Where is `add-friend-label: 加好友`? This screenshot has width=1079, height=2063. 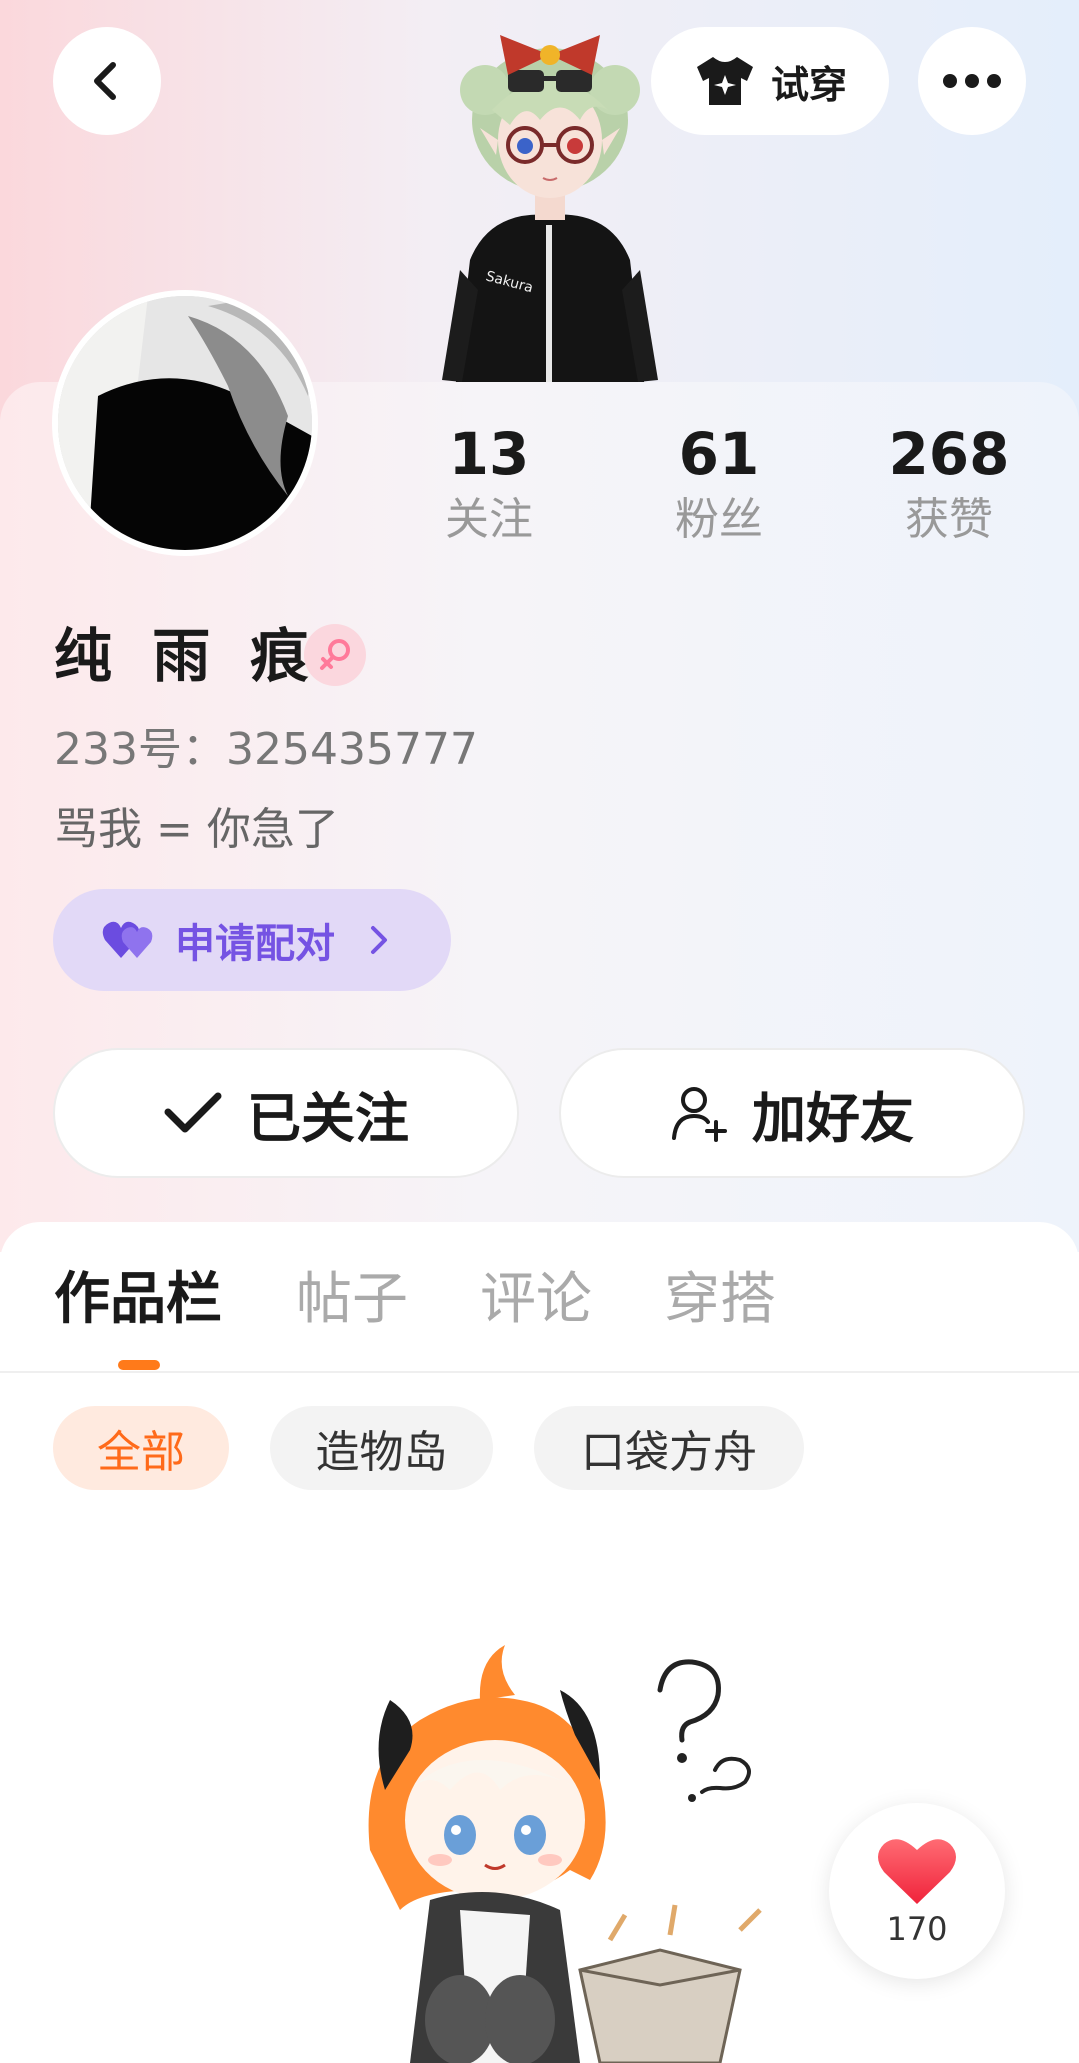
add-friend-label: 加好友 is located at coordinates (833, 1118).